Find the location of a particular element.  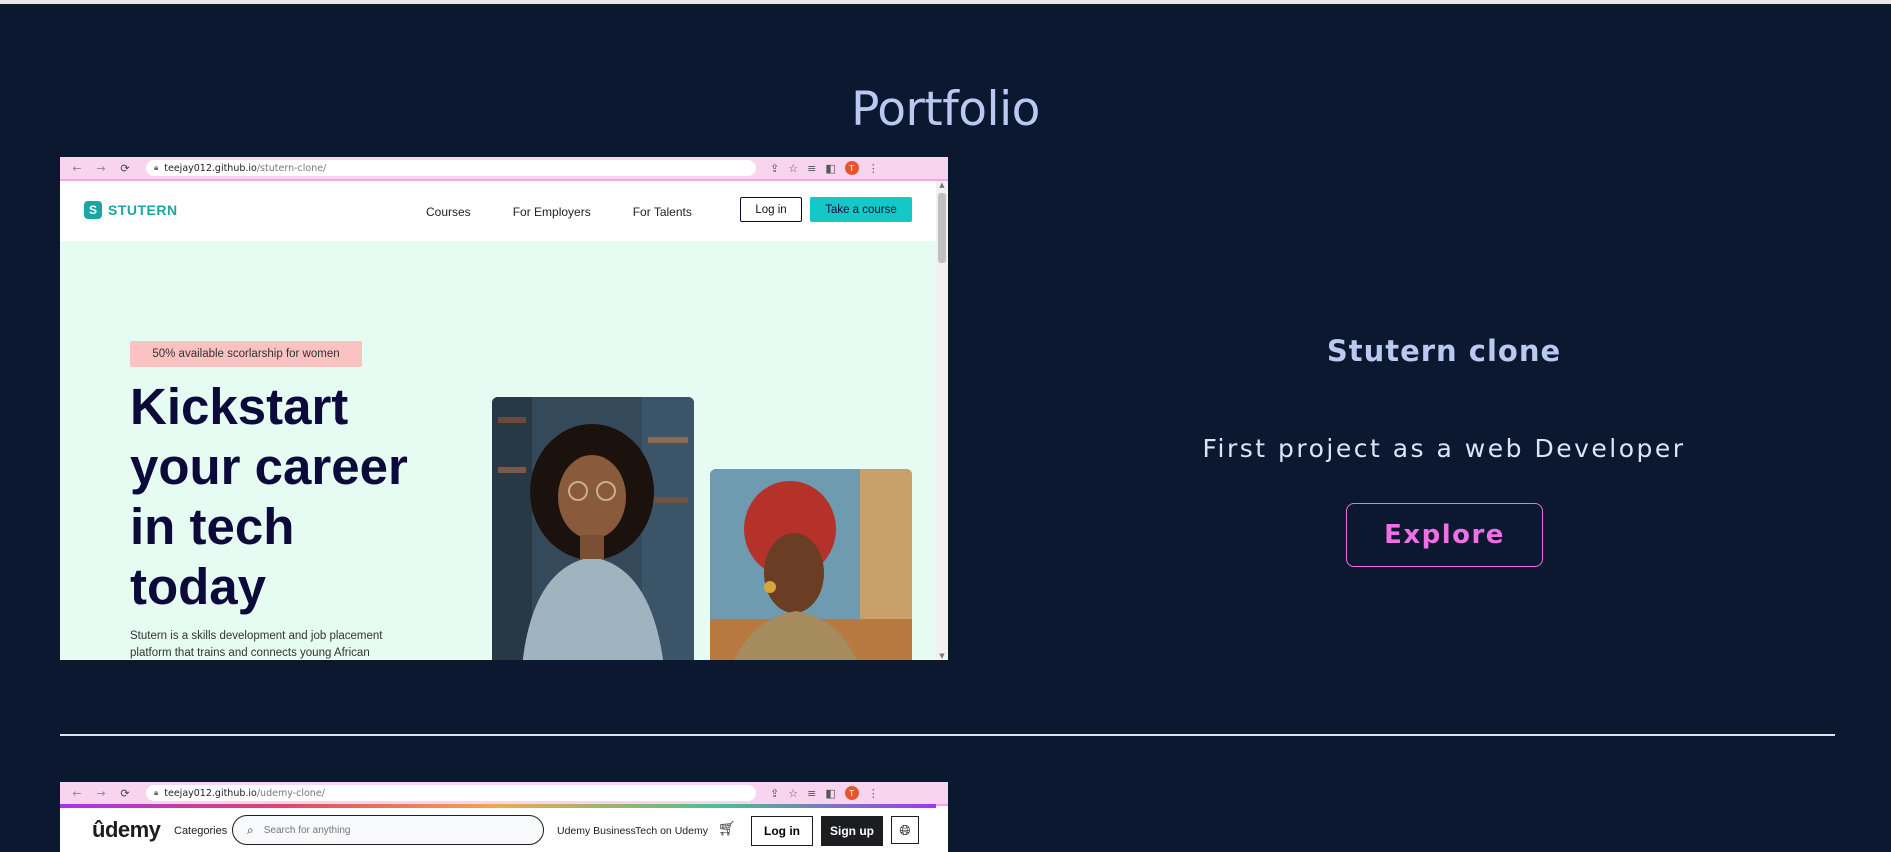

stutern-login-button: Log in is located at coordinates (771, 209).